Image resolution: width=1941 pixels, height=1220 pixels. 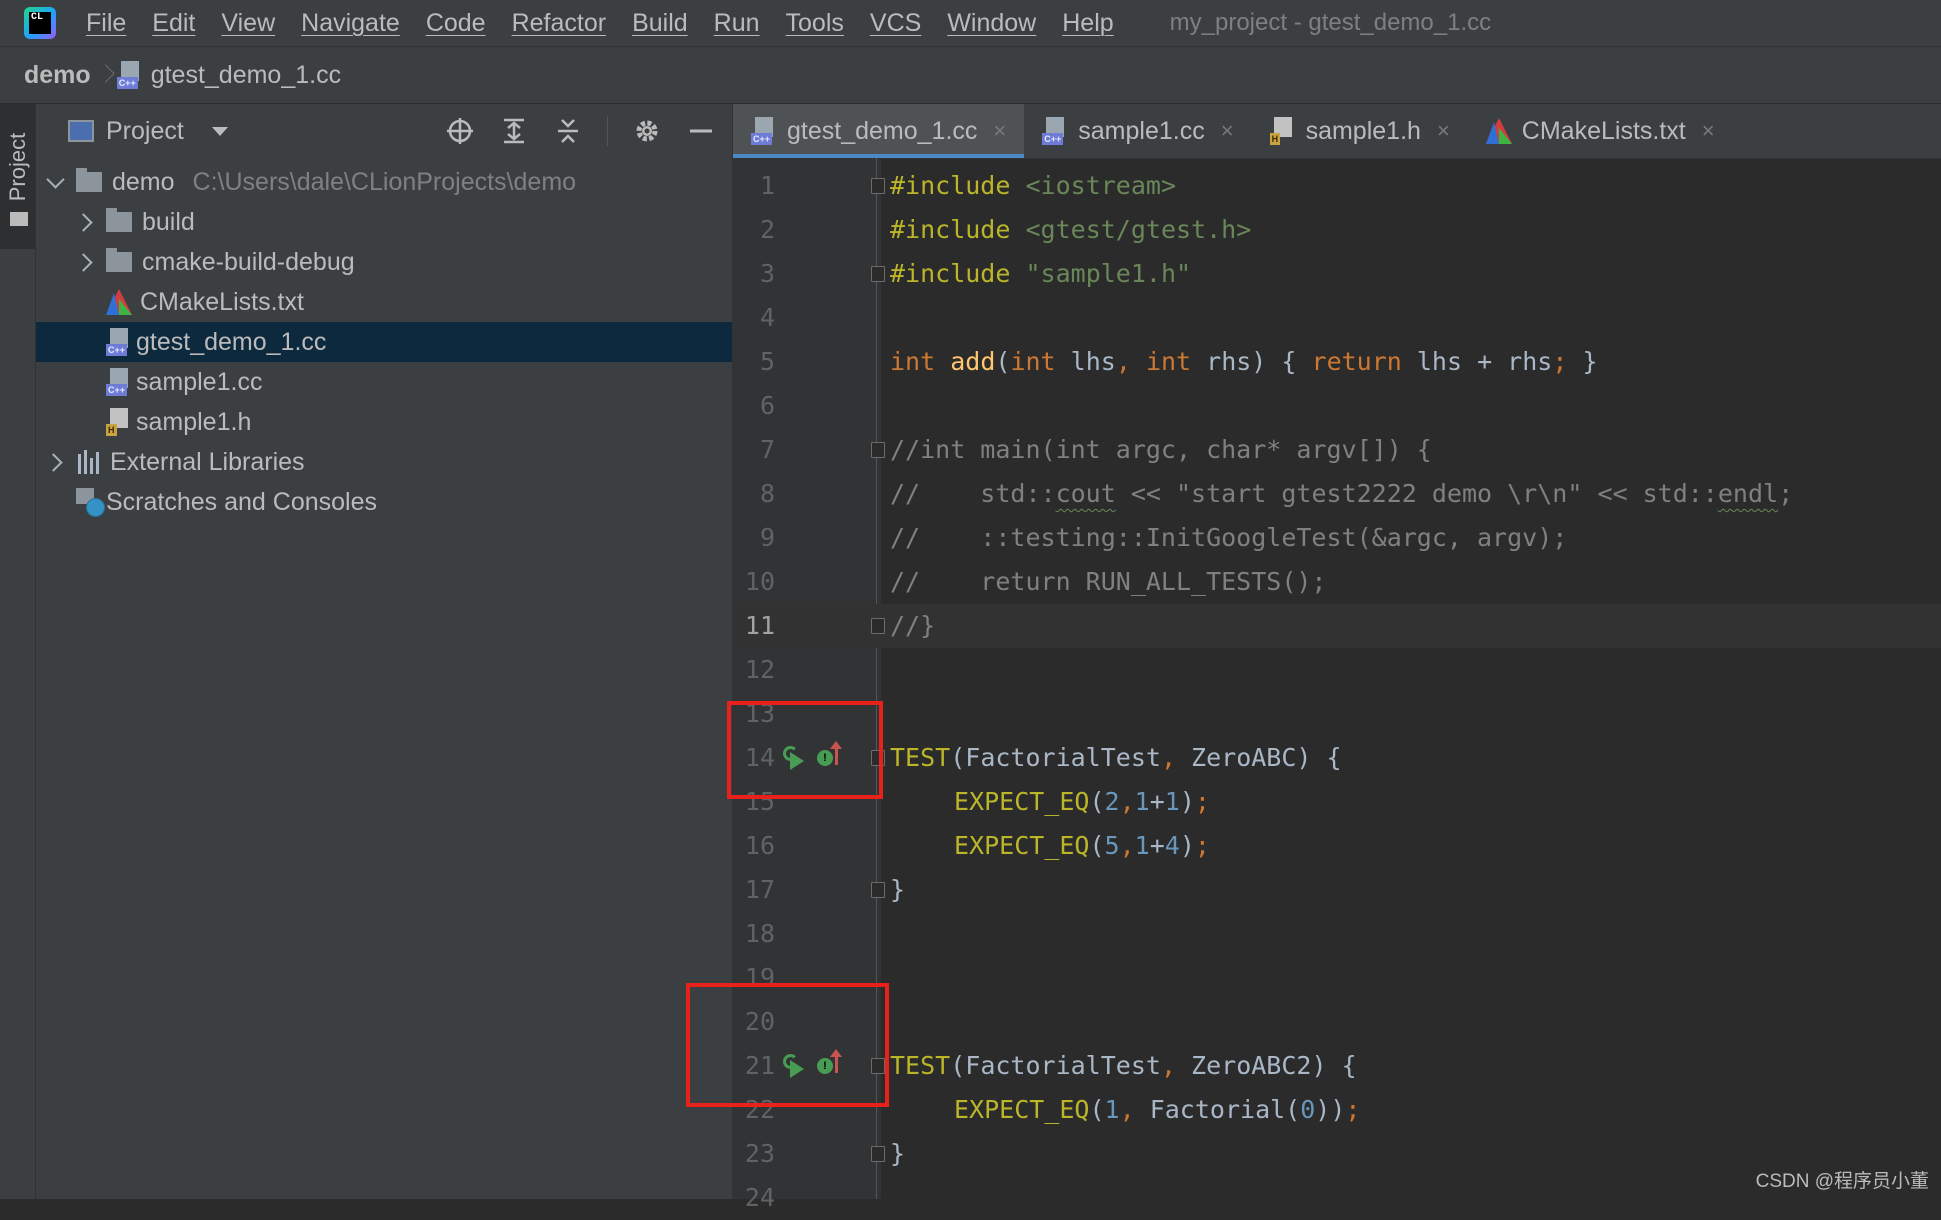 I want to click on line-number: 10, so click(x=759, y=581).